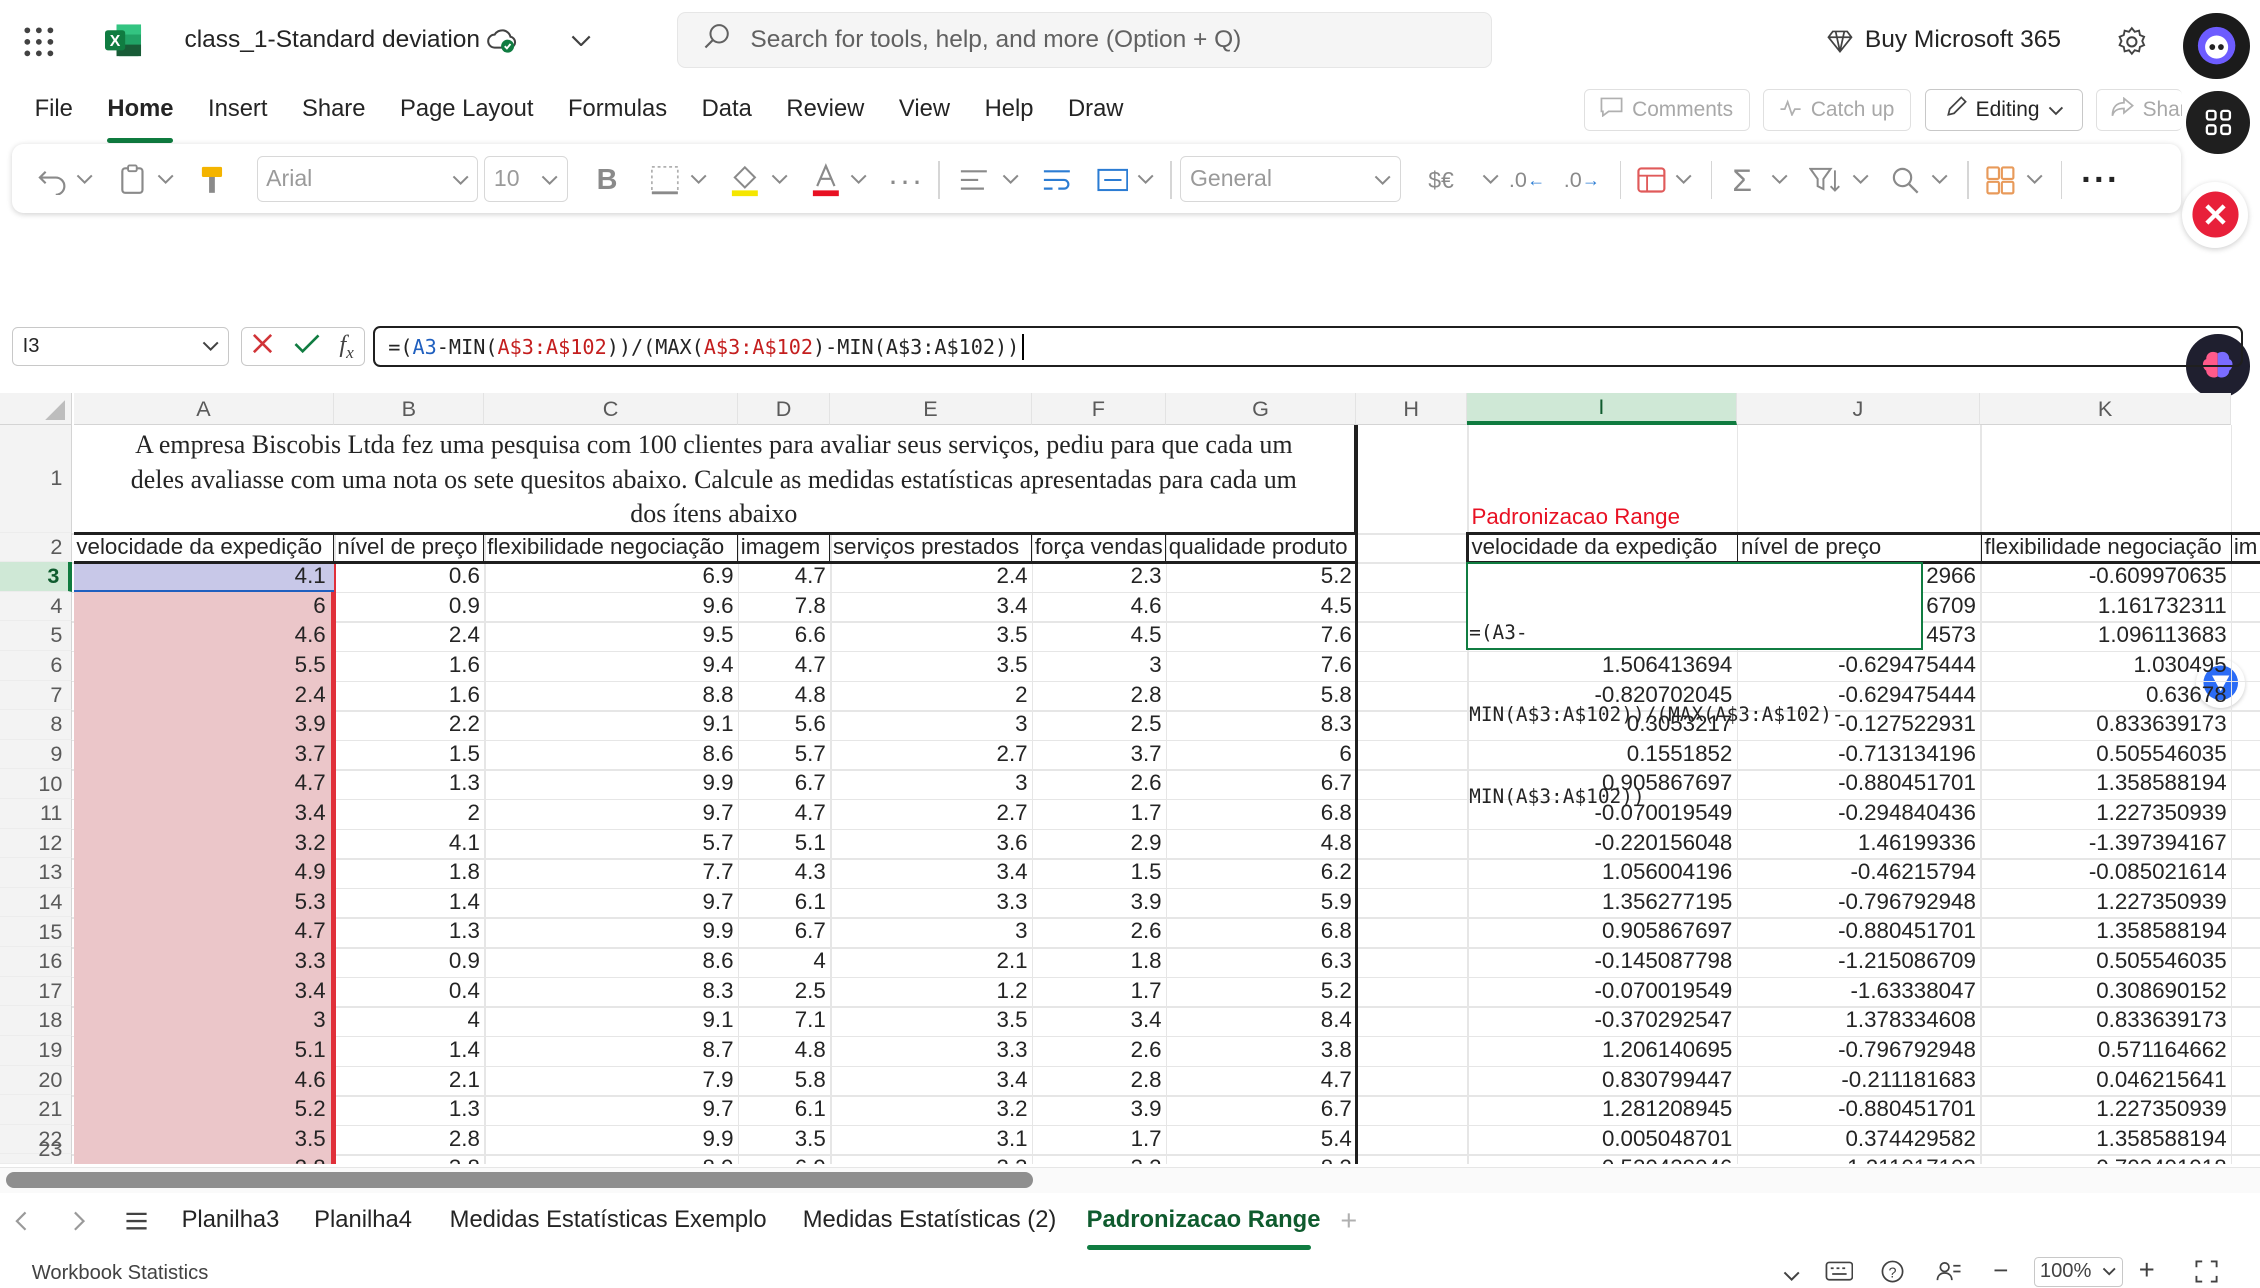 The image size is (2260, 1288). I want to click on data-cell: 1.6, so click(409, 665).